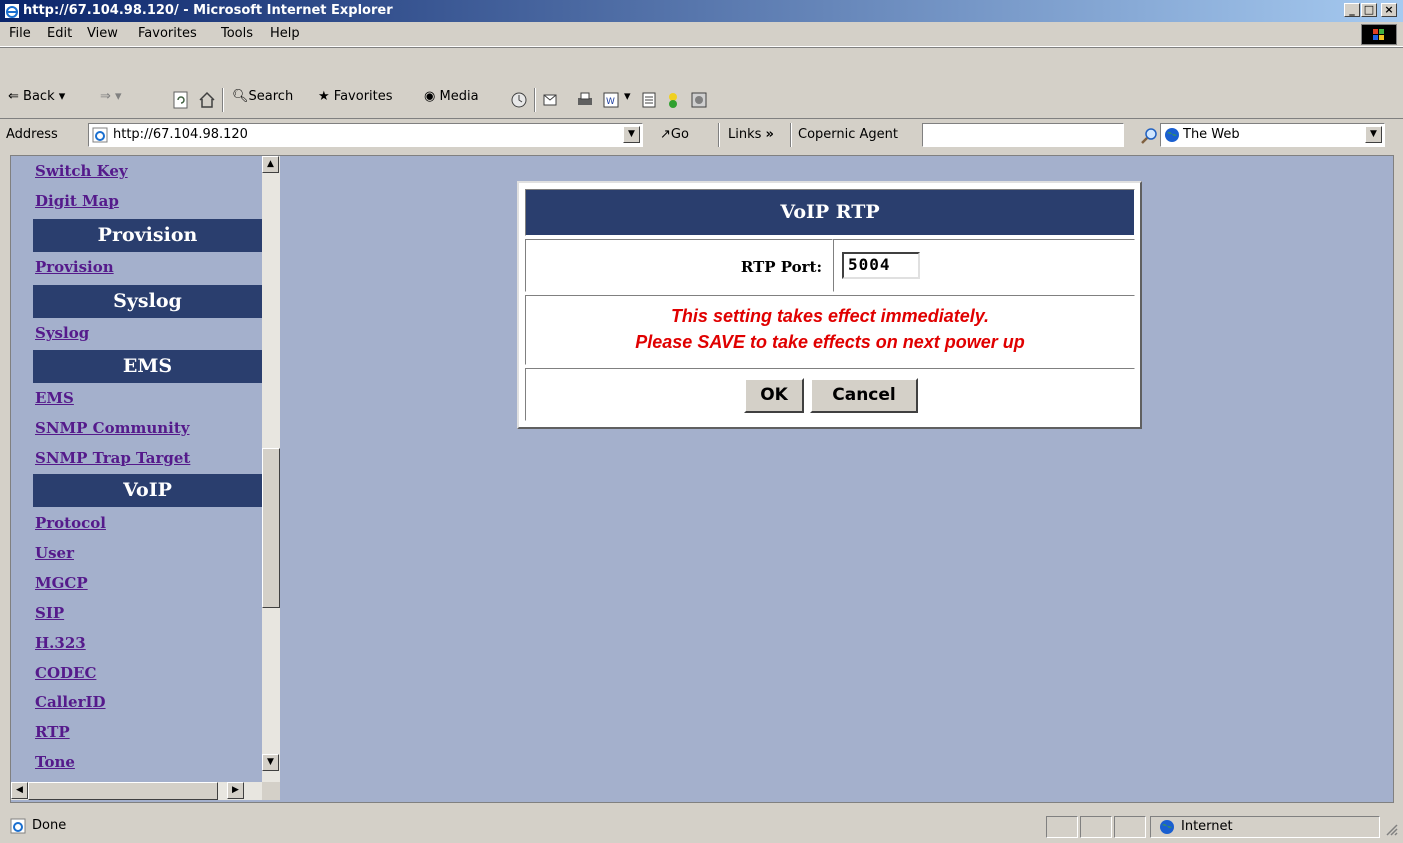  I want to click on address-dropdown-icon: ▼, so click(631, 134).